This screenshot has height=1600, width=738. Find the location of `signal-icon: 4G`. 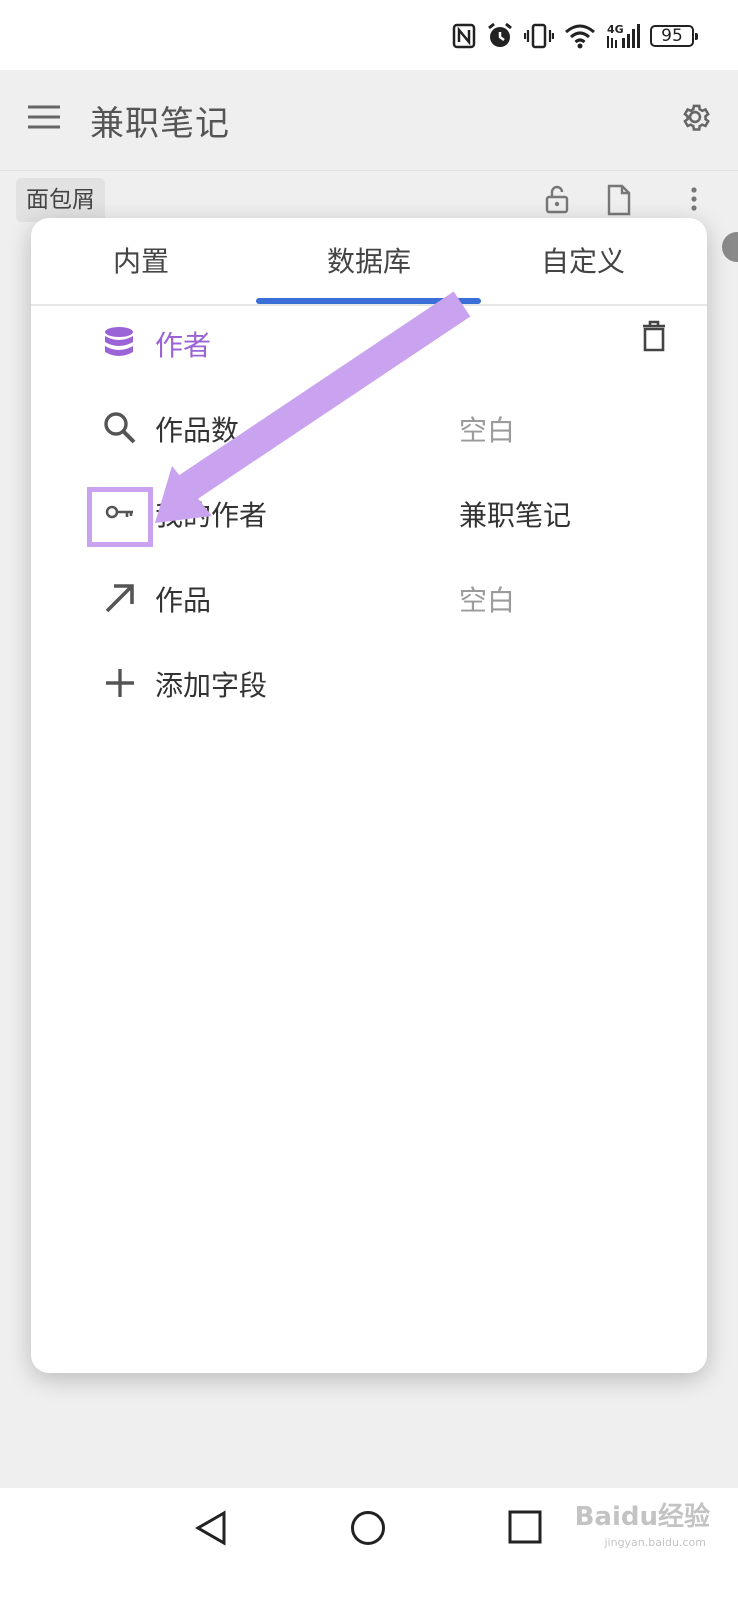

signal-icon: 4G is located at coordinates (623, 35).